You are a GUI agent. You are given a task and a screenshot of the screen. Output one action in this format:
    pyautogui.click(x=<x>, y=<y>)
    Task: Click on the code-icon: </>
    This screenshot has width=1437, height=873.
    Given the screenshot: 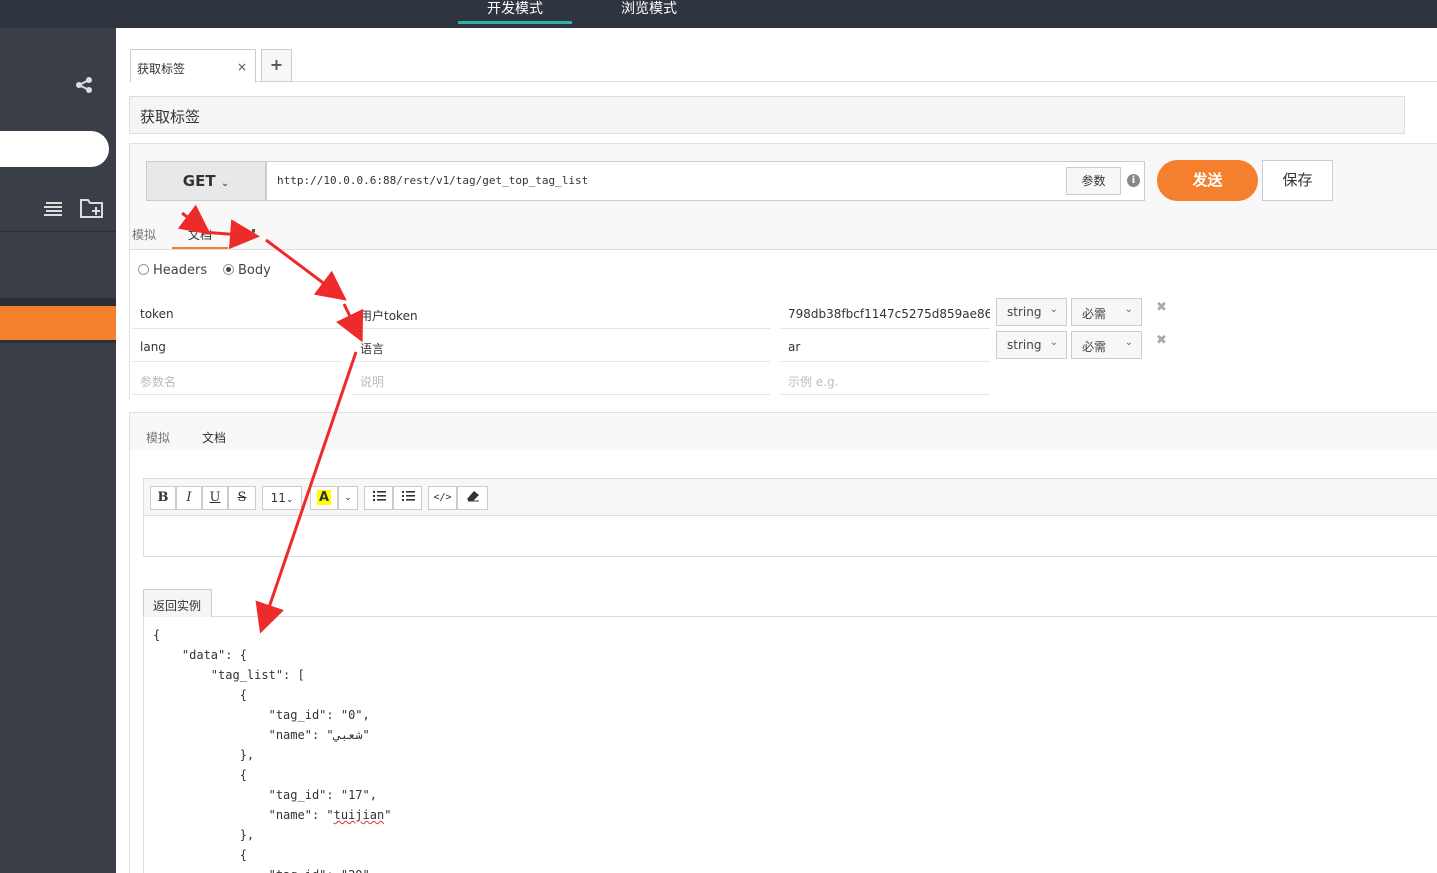 What is the action you would take?
    pyautogui.click(x=442, y=497)
    